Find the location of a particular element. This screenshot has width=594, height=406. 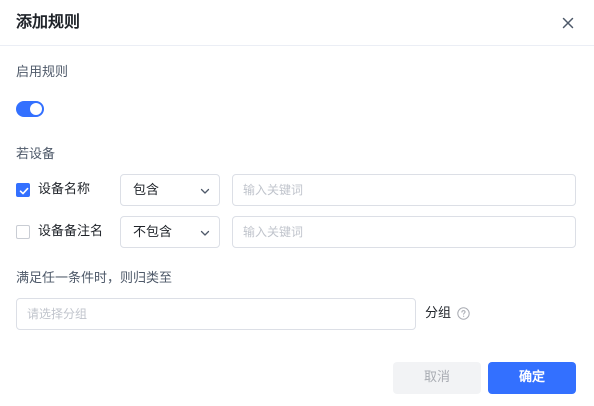

enable-rule-label: 启用规则 is located at coordinates (42, 72).